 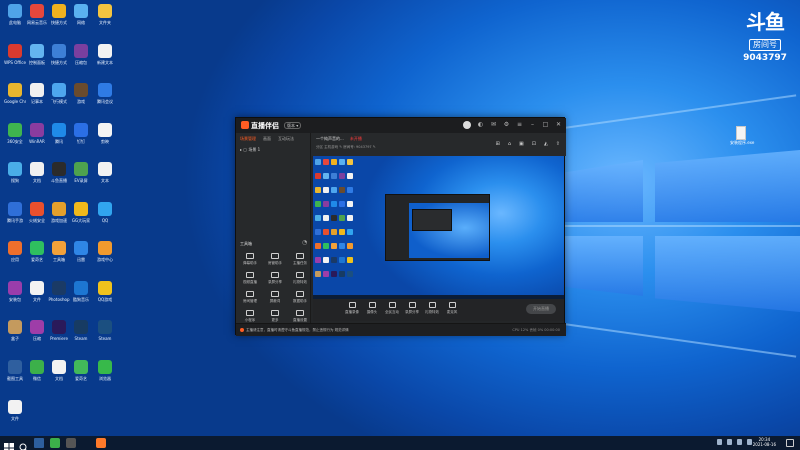 I want to click on avatar, so click(x=467, y=125).